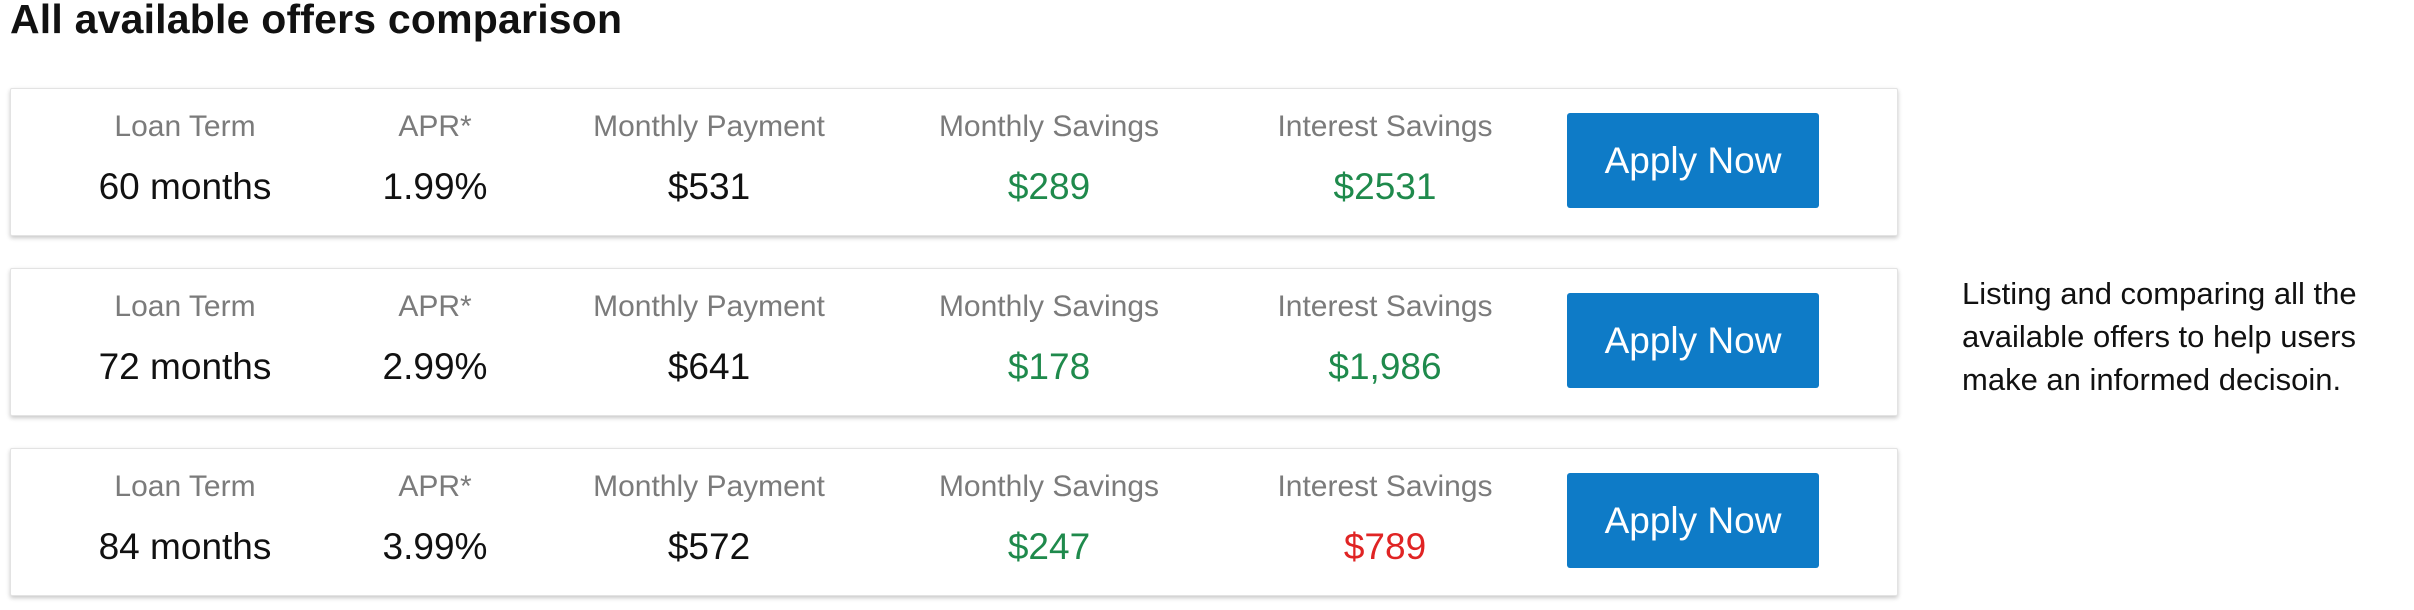 The width and height of the screenshot is (2414, 610). Describe the element at coordinates (709, 546) in the screenshot. I see `monthly-payment-value: $572` at that location.